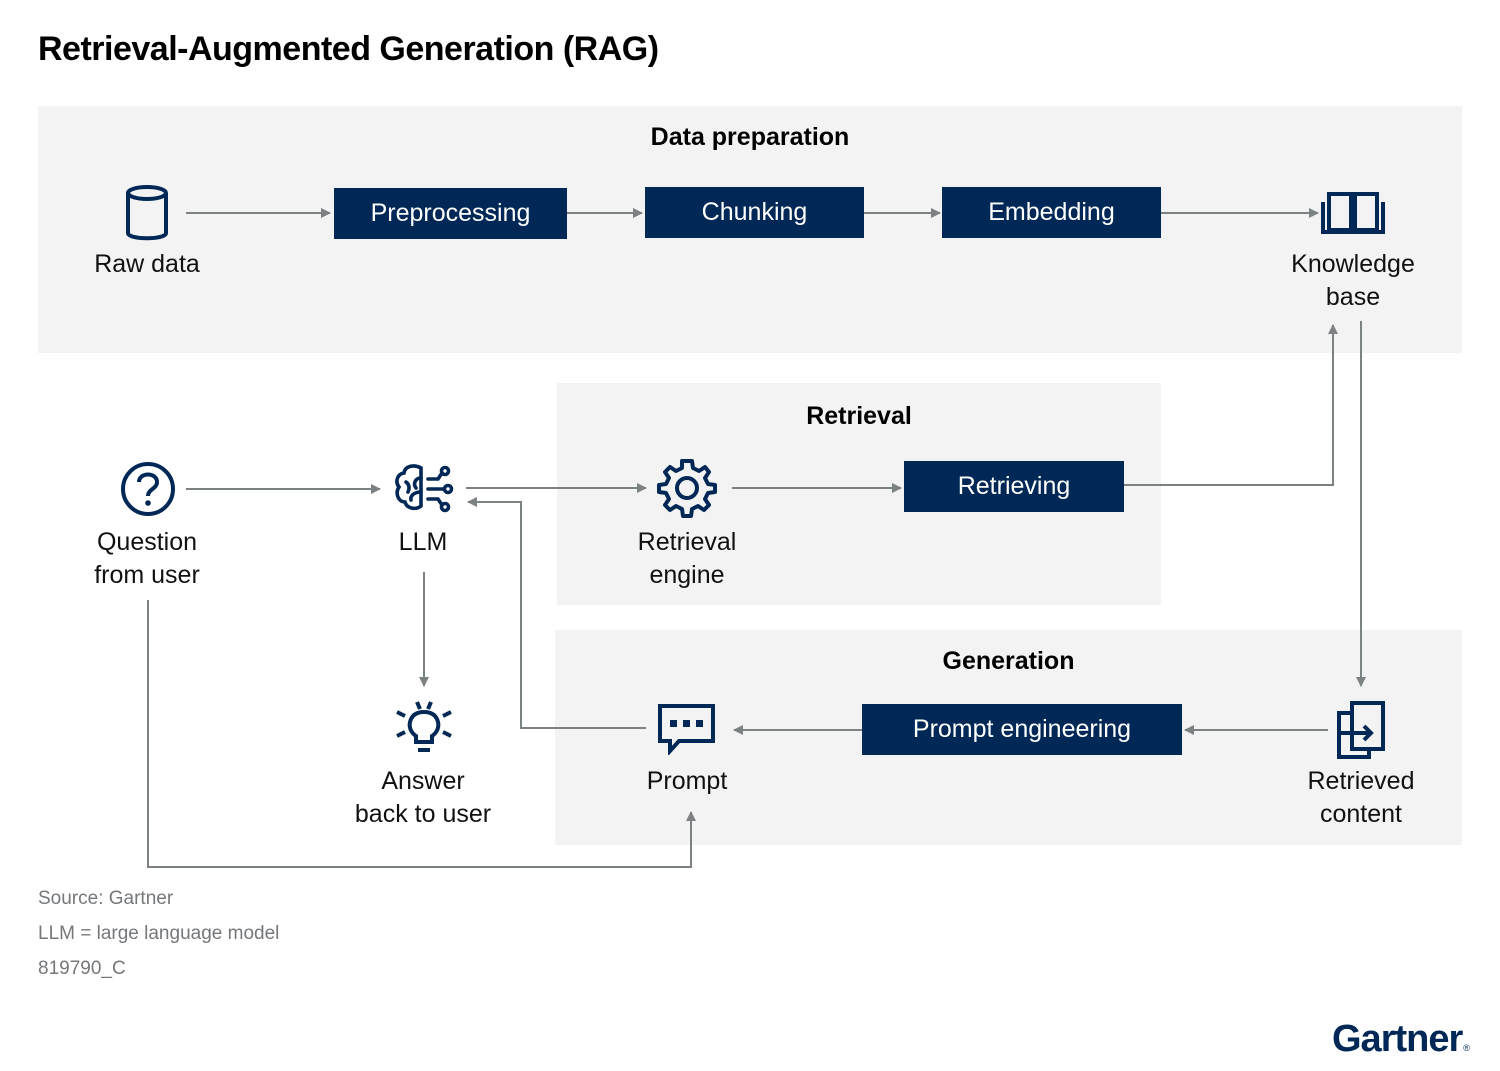 The height and width of the screenshot is (1071, 1500). Describe the element at coordinates (687, 781) in the screenshot. I see `prompt-label: Prompt` at that location.